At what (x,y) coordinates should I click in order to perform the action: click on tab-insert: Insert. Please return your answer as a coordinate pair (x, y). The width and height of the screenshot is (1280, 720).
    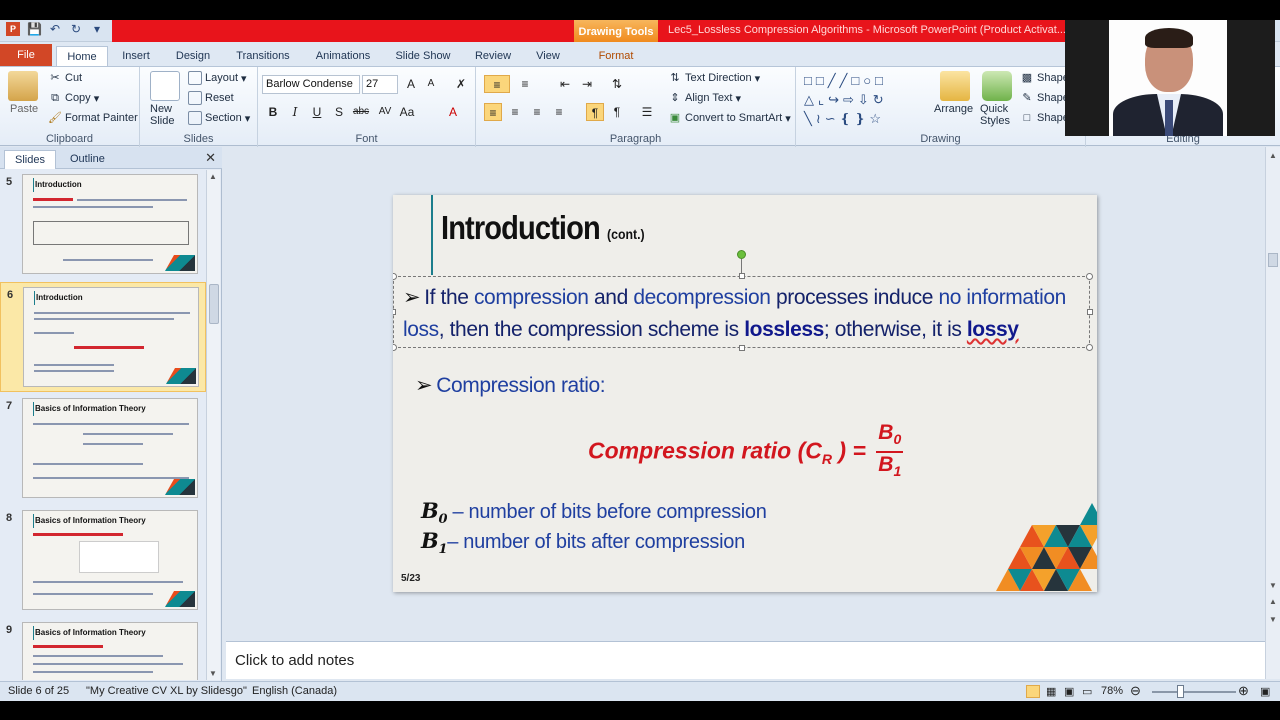
    Looking at the image, I should click on (136, 56).